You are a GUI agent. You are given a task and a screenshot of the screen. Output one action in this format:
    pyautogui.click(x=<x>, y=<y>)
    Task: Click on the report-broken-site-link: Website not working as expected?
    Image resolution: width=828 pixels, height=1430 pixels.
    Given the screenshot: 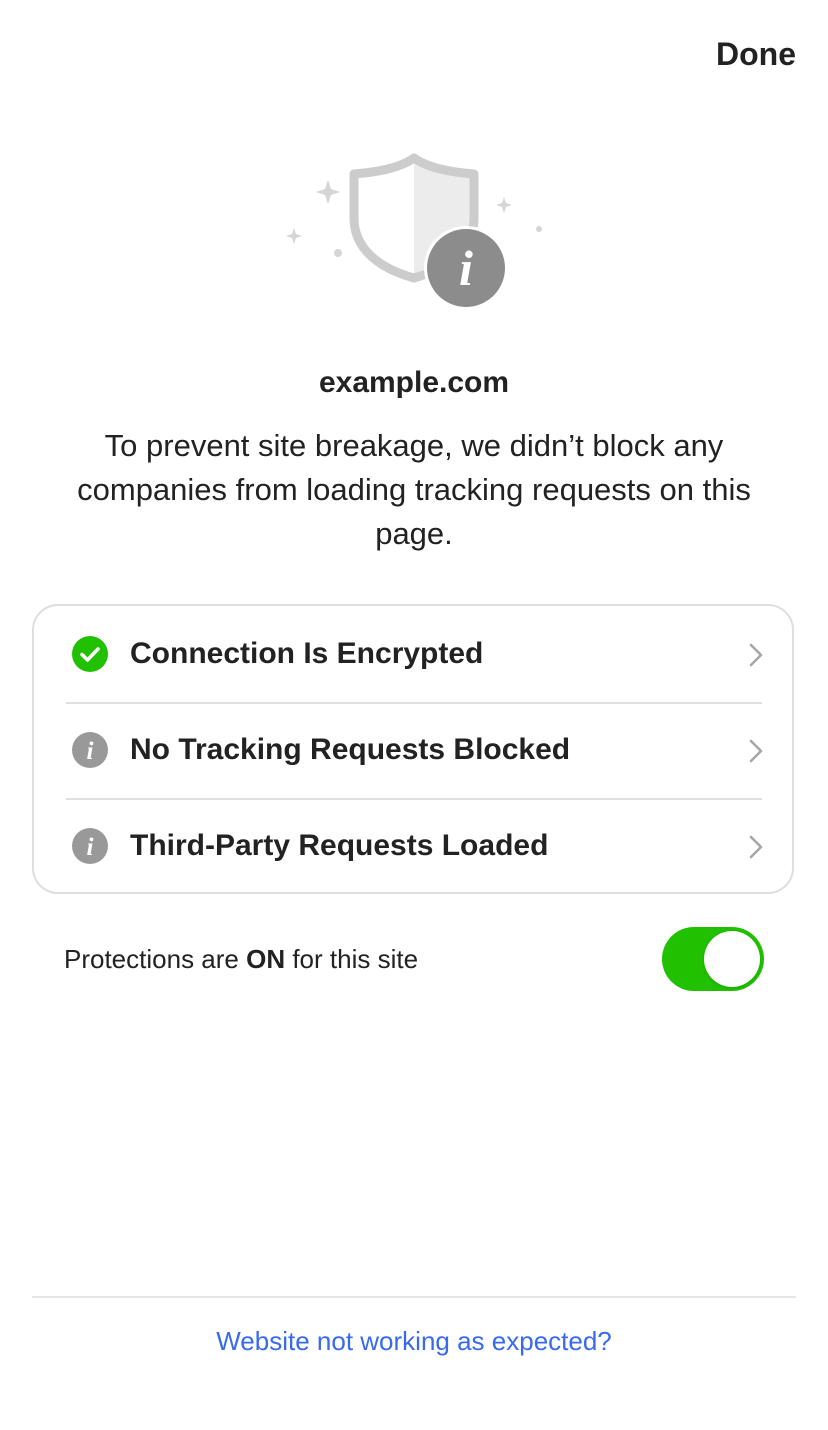 What is the action you would take?
    pyautogui.click(x=414, y=1341)
    